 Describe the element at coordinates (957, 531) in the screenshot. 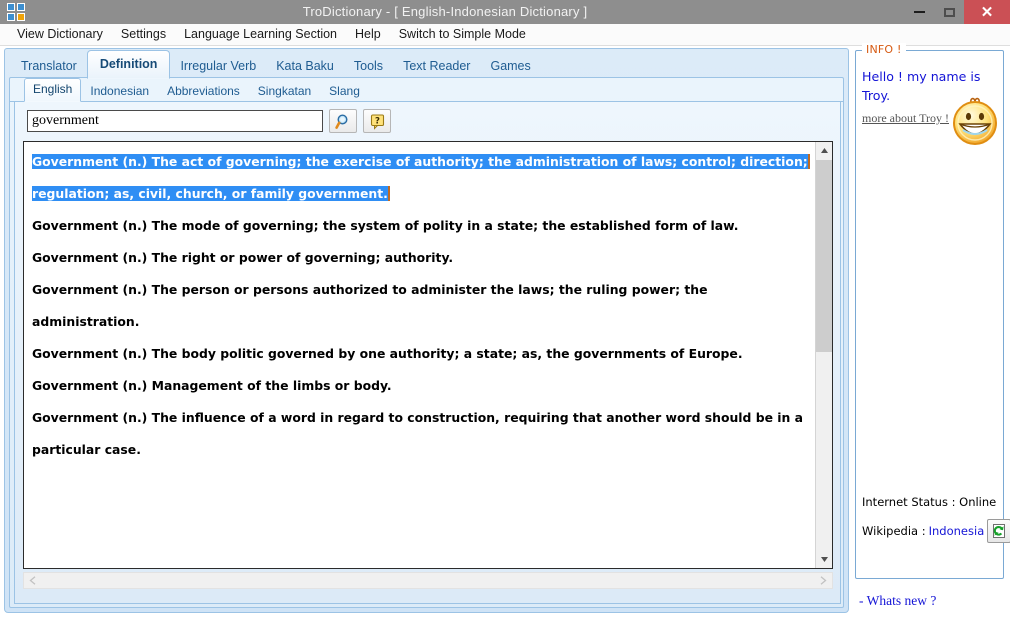

I see `wikipedia-value: Indonesia` at that location.